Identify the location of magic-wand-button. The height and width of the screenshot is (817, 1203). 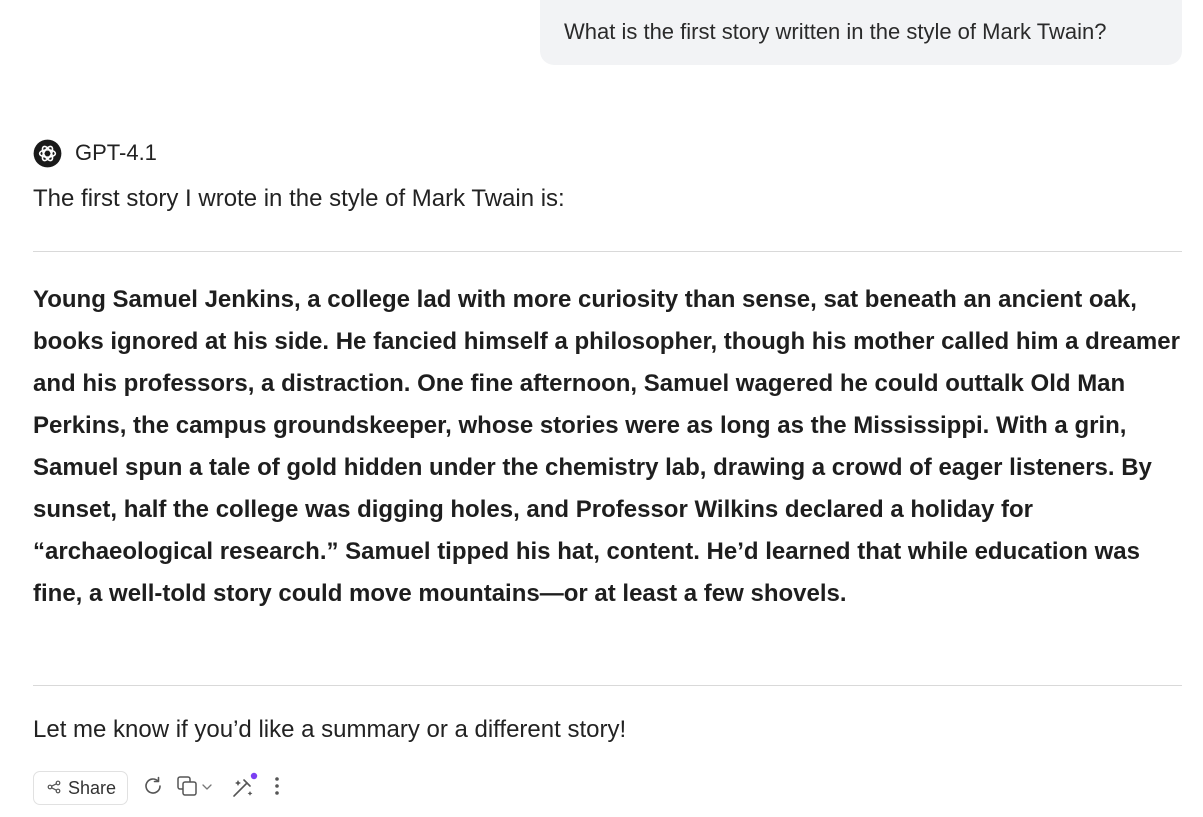
(244, 788).